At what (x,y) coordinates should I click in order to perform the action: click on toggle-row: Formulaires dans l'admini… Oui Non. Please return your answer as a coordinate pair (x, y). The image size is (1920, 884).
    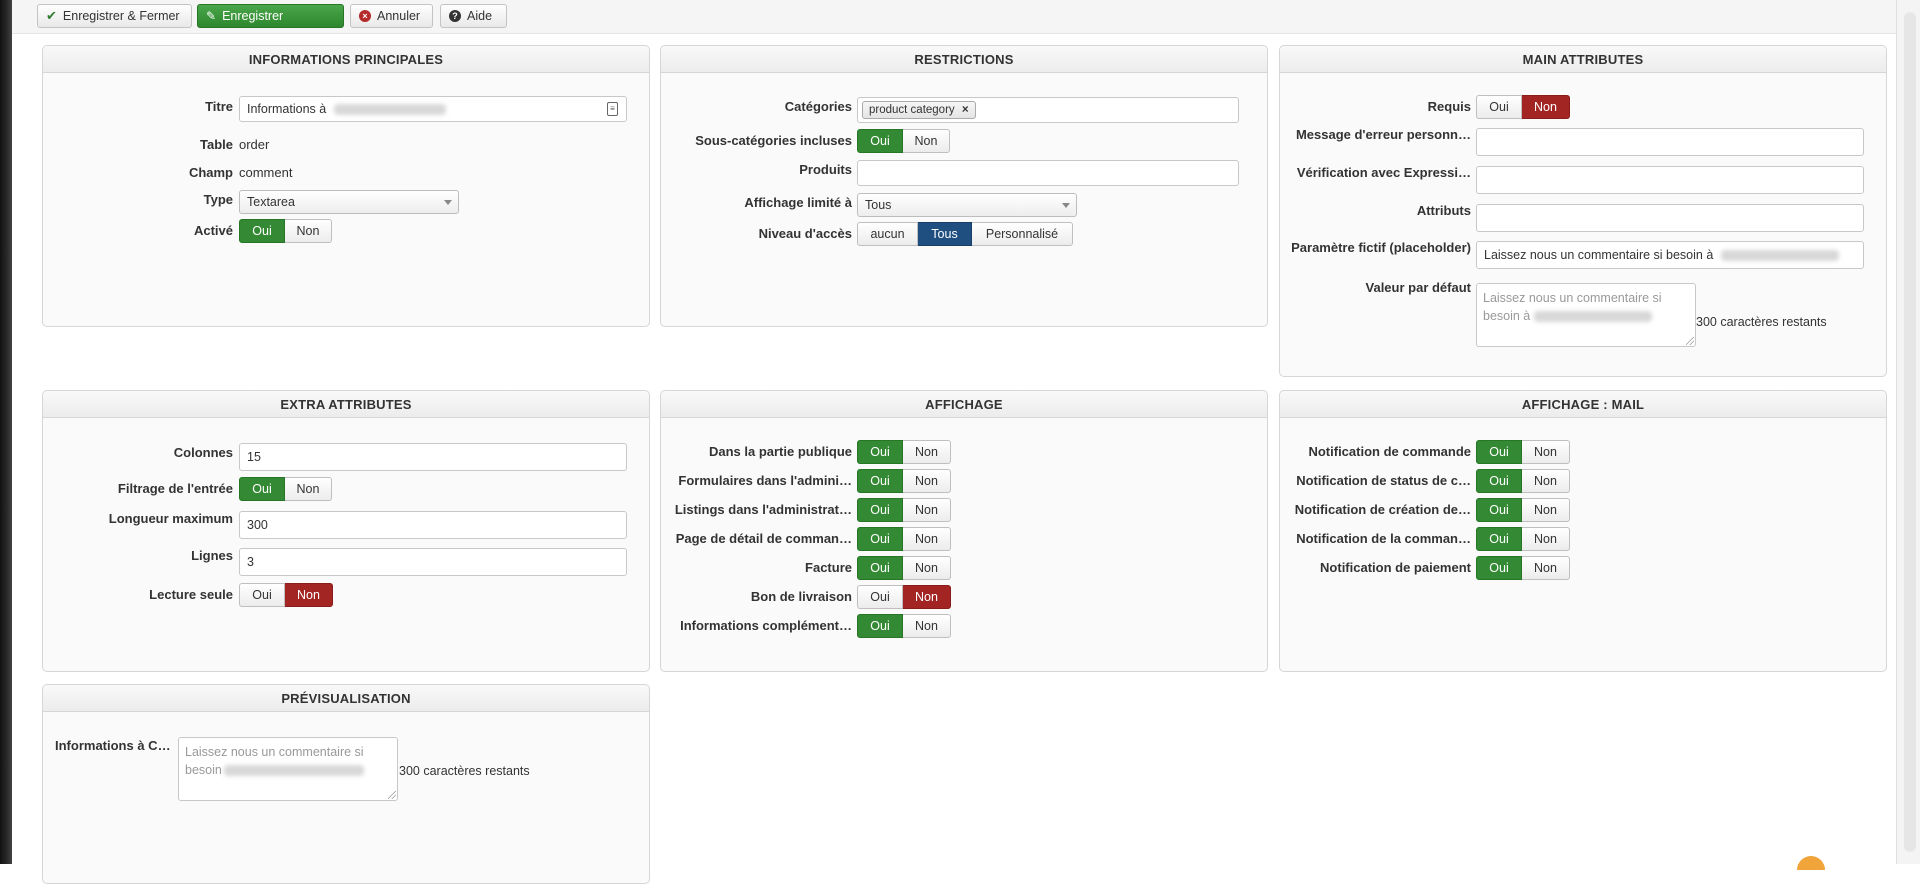
    Looking at the image, I should click on (964, 483).